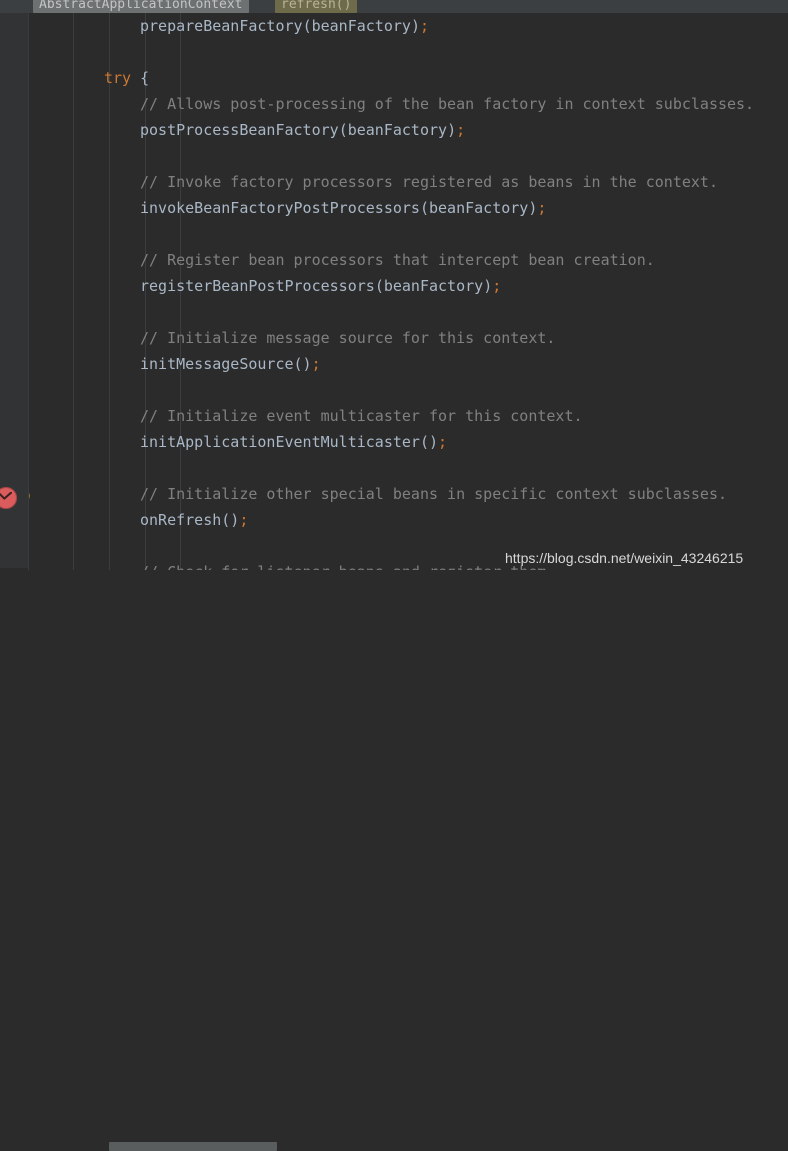 This screenshot has width=788, height=1151. I want to click on code-line: registerBeanPostProcessors(beanFactory);, so click(408, 286).